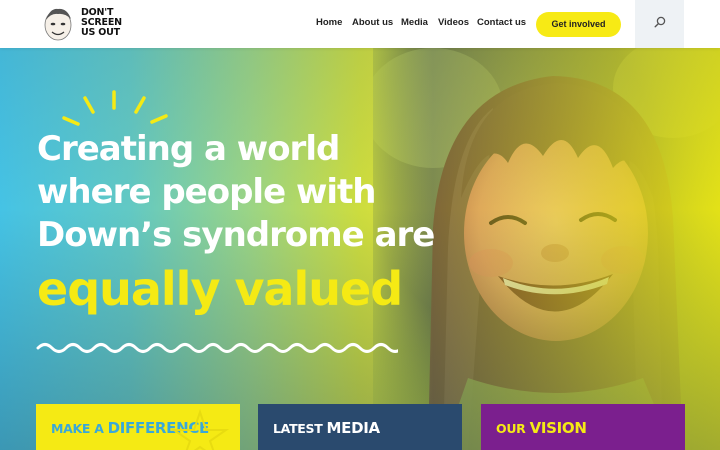 The height and width of the screenshot is (450, 720). Describe the element at coordinates (138, 427) in the screenshot. I see `card-make-a-difference: MAKE A DIFFERENCE` at that location.